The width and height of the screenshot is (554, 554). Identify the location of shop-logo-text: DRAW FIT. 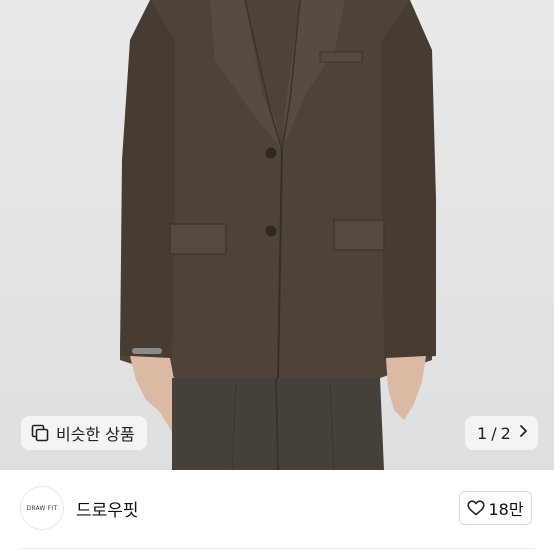
(42, 508).